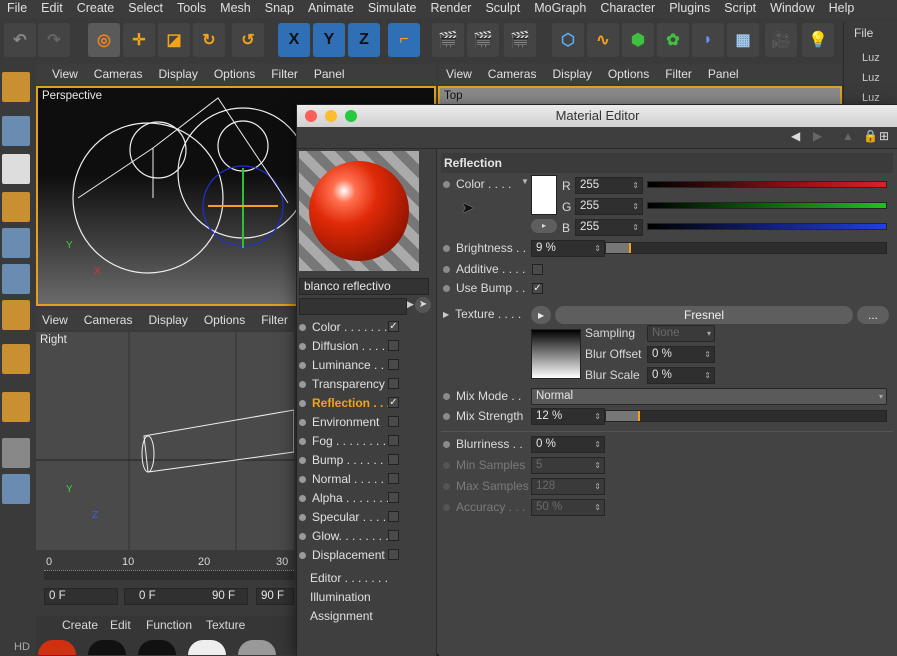 The height and width of the screenshot is (656, 897). What do you see at coordinates (746, 416) in the screenshot?
I see `mix-strength-slider` at bounding box center [746, 416].